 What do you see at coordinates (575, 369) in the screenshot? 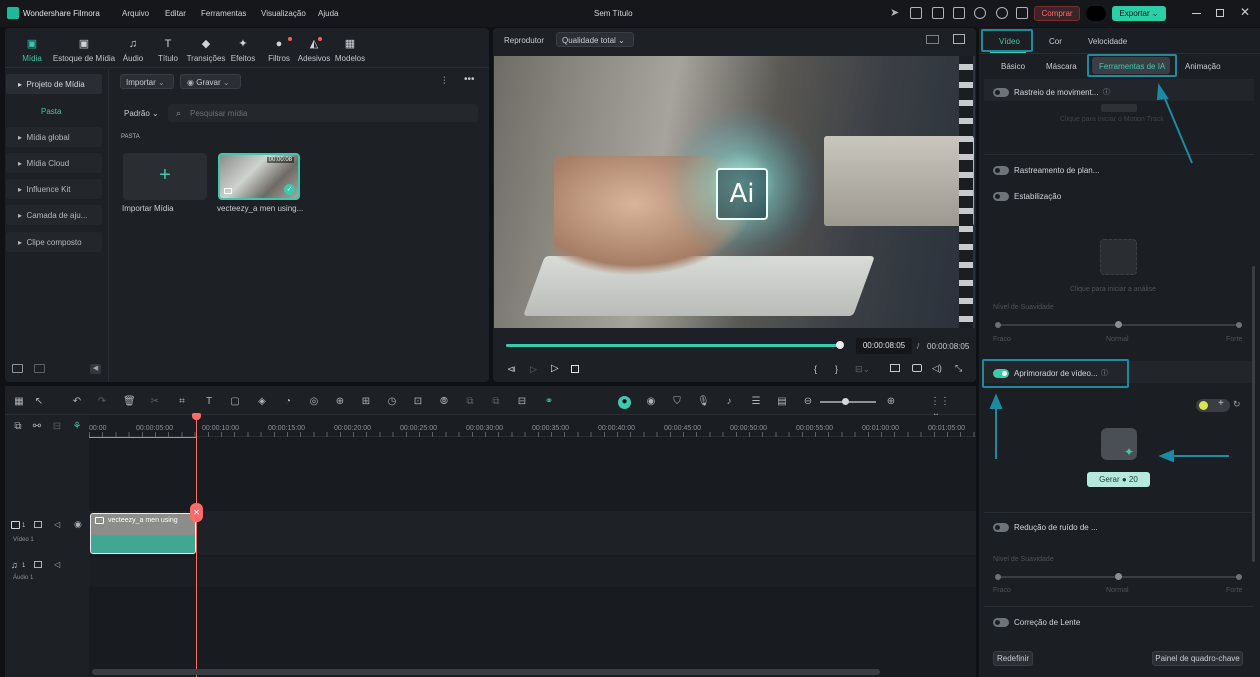
I see `stop-icon` at bounding box center [575, 369].